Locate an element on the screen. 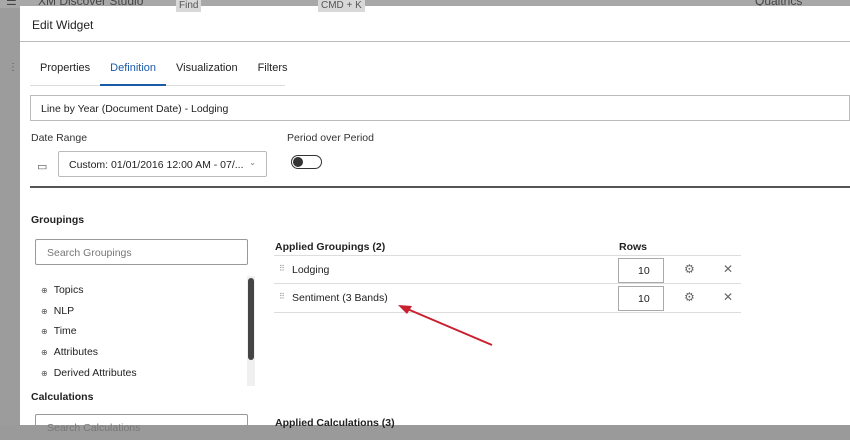  arrow-line is located at coordinates (448, 326).